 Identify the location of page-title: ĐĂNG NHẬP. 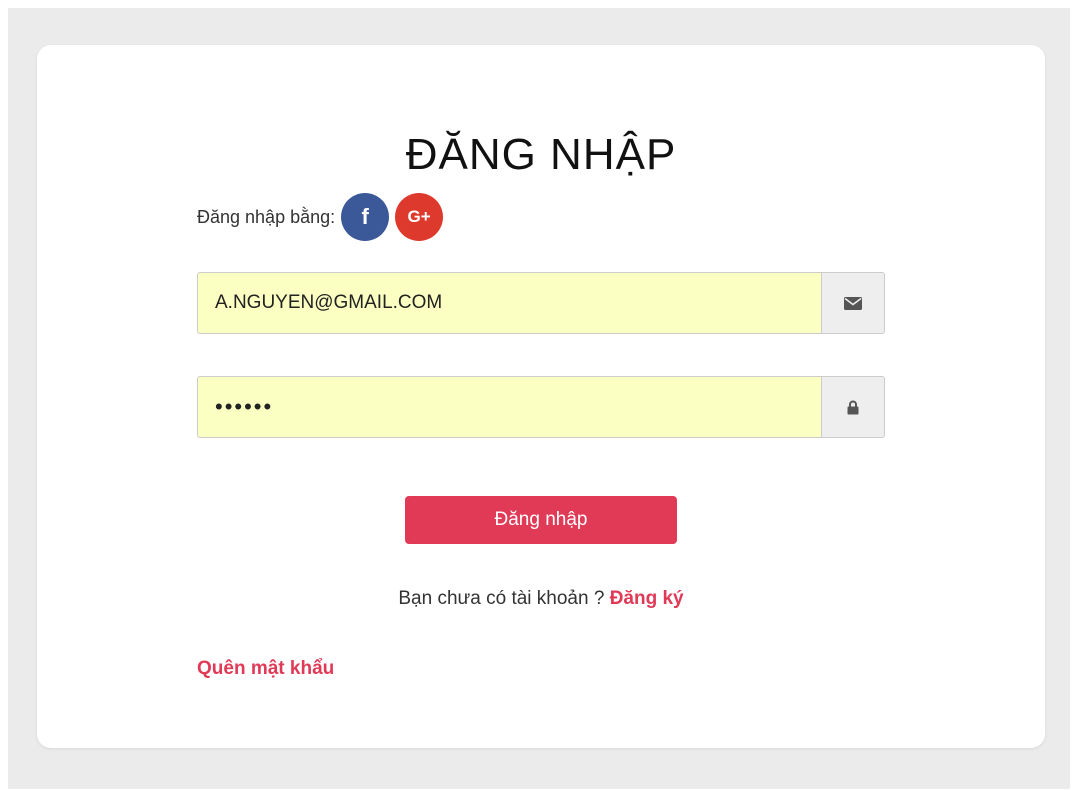
(541, 154).